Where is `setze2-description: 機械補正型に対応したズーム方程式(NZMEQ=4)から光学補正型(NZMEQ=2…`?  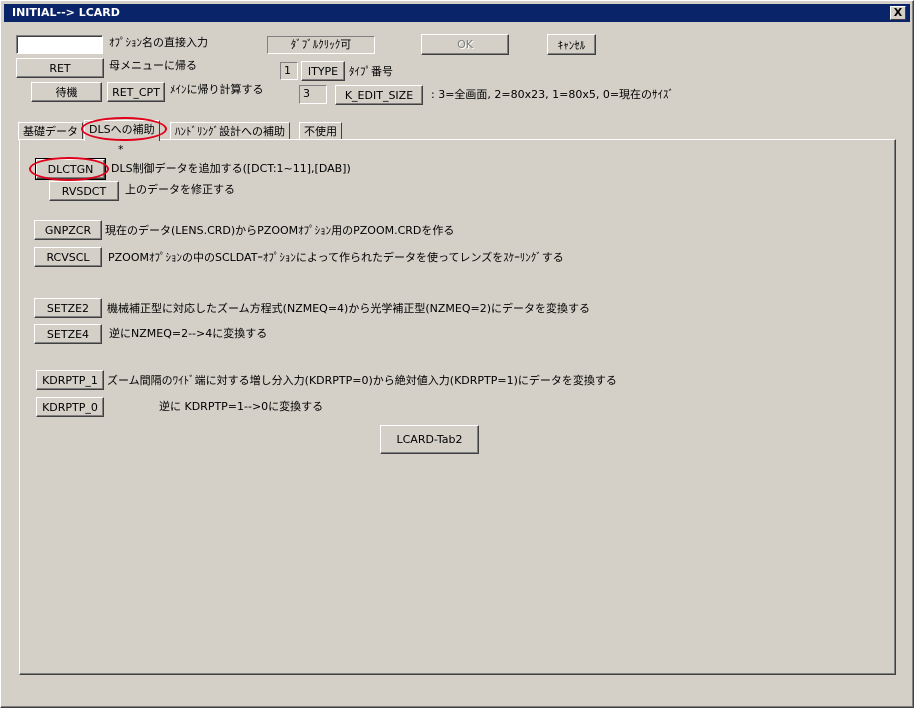
setze2-description: 機械補正型に対応したズーム方程式(NZMEQ=4)から光学補正型(NZMEQ=2… is located at coordinates (348, 308).